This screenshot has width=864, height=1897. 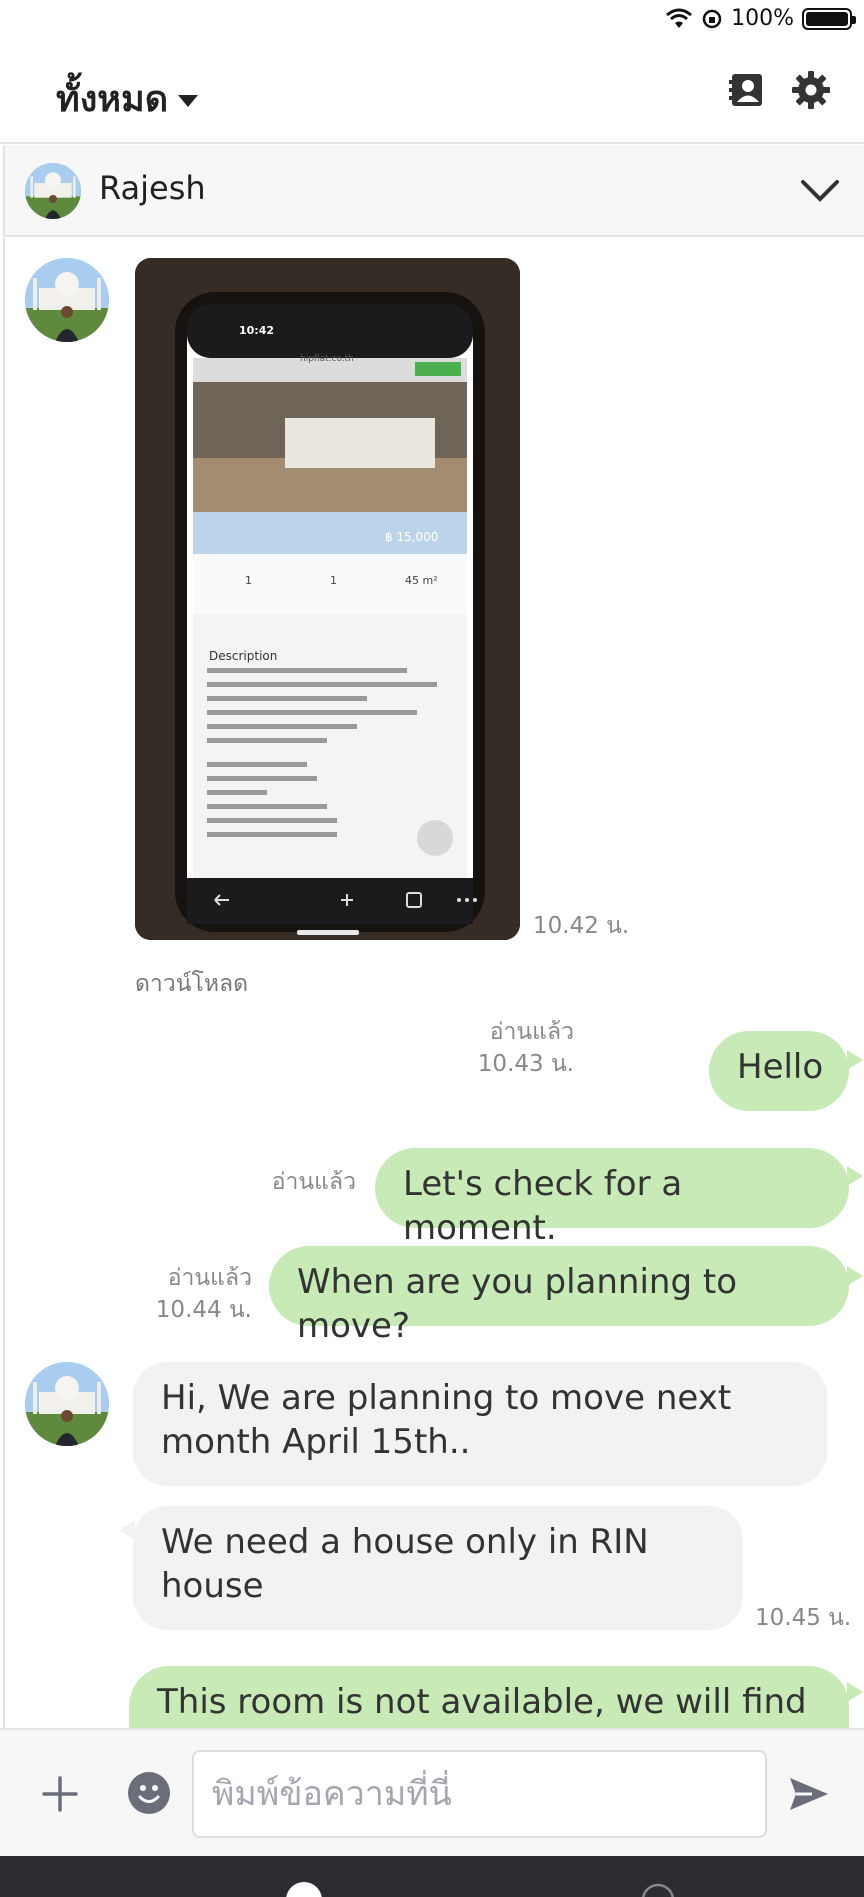 What do you see at coordinates (482, 1702) in the screenshot?
I see `message-text: This room is not available, we will find` at bounding box center [482, 1702].